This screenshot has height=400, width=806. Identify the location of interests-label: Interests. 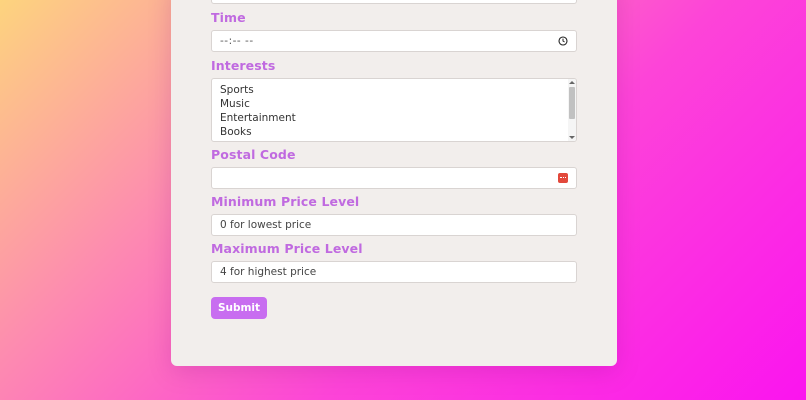
(243, 65).